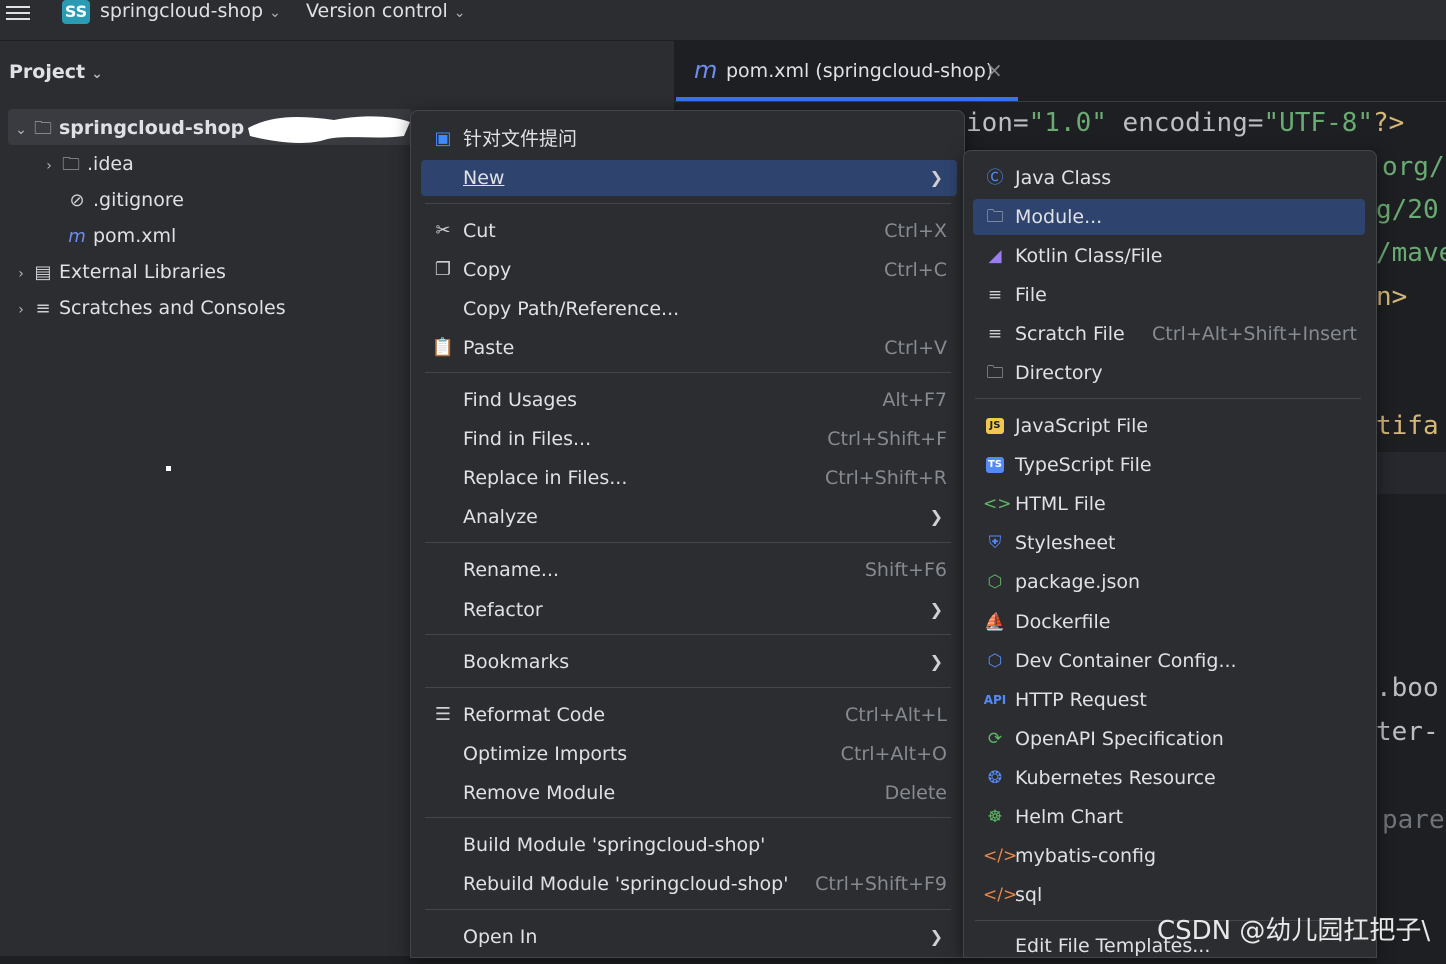  I want to click on menu-item-refactor: Refactor ❯, so click(689, 610).